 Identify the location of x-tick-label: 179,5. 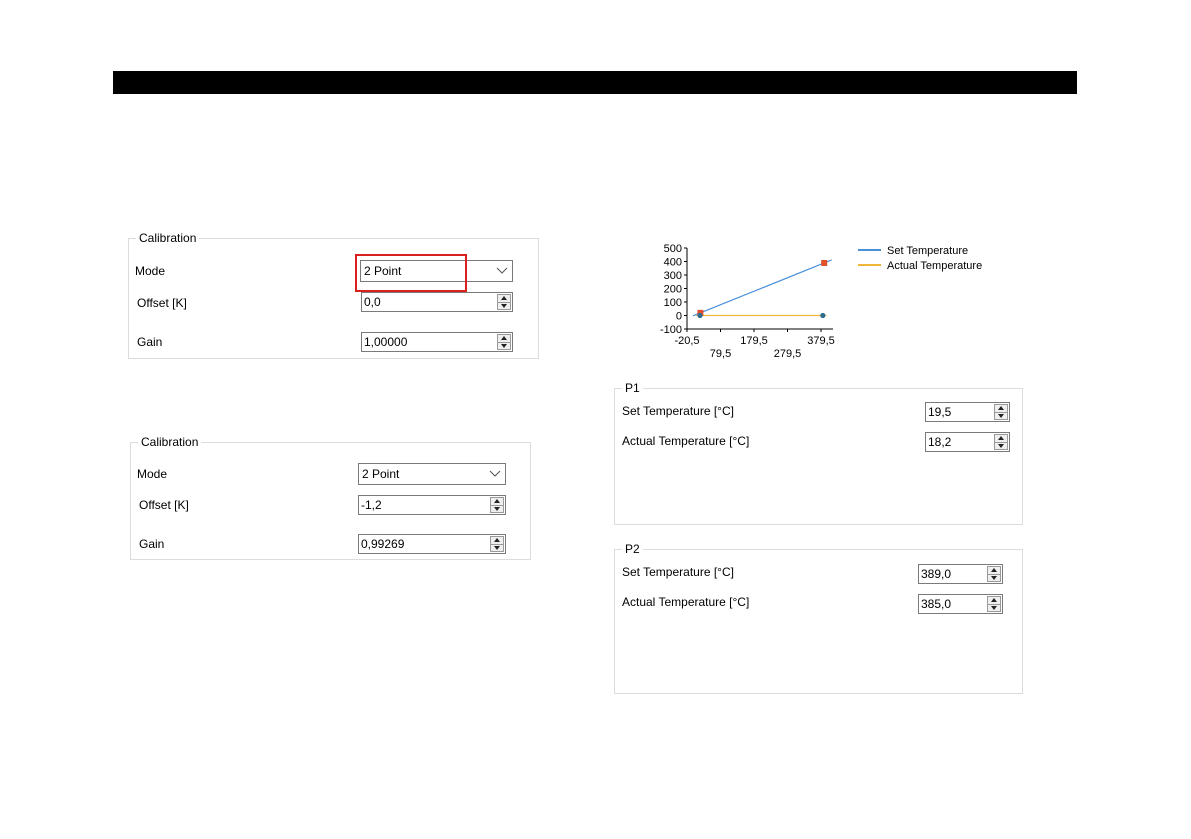
(754, 341).